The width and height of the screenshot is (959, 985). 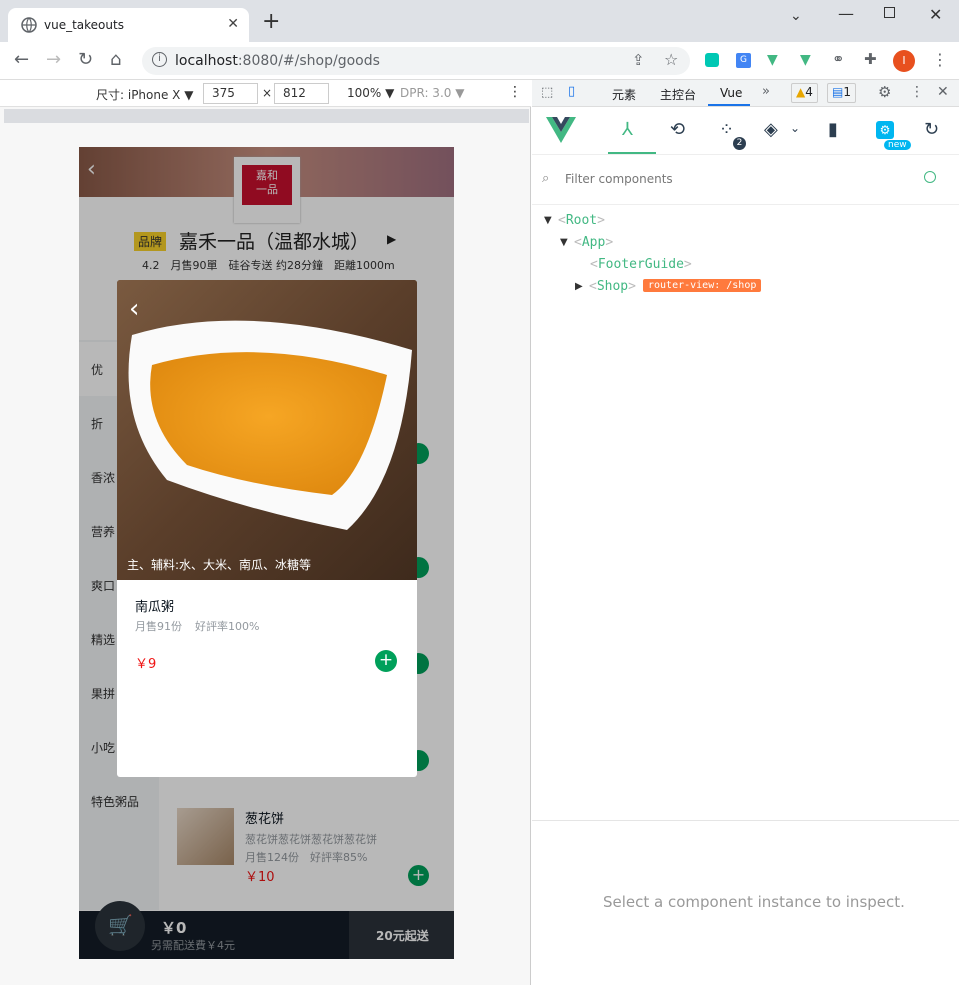 I want to click on filter-components-input: Filter components, so click(x=619, y=179).